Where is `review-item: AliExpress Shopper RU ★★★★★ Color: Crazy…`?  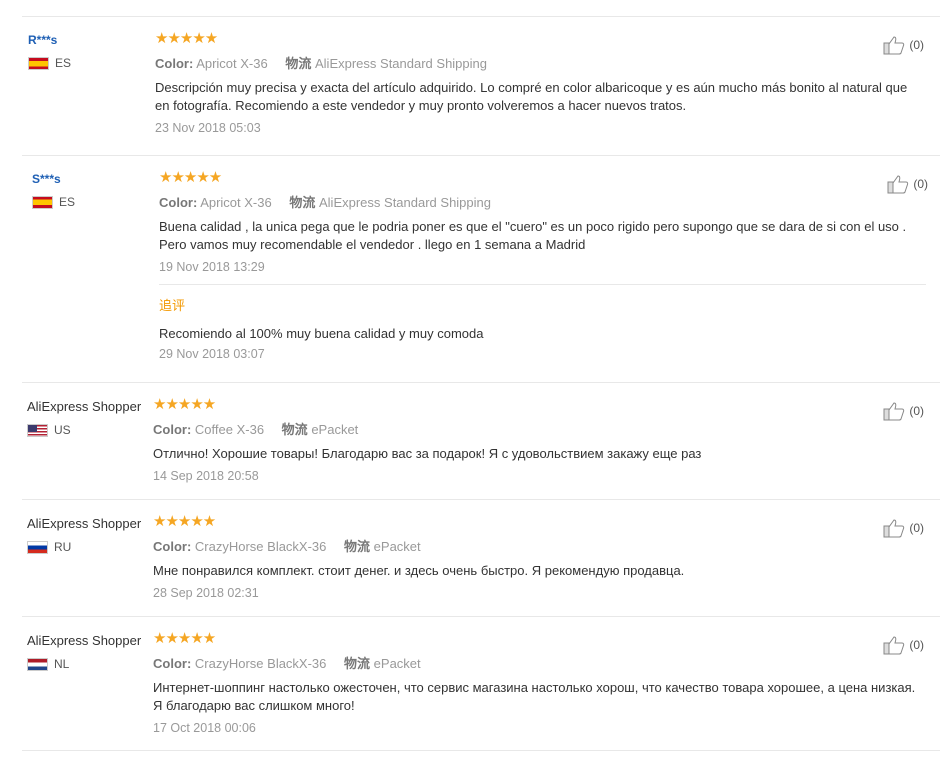 review-item: AliExpress Shopper RU ★★★★★ Color: Crazy… is located at coordinates (481, 549).